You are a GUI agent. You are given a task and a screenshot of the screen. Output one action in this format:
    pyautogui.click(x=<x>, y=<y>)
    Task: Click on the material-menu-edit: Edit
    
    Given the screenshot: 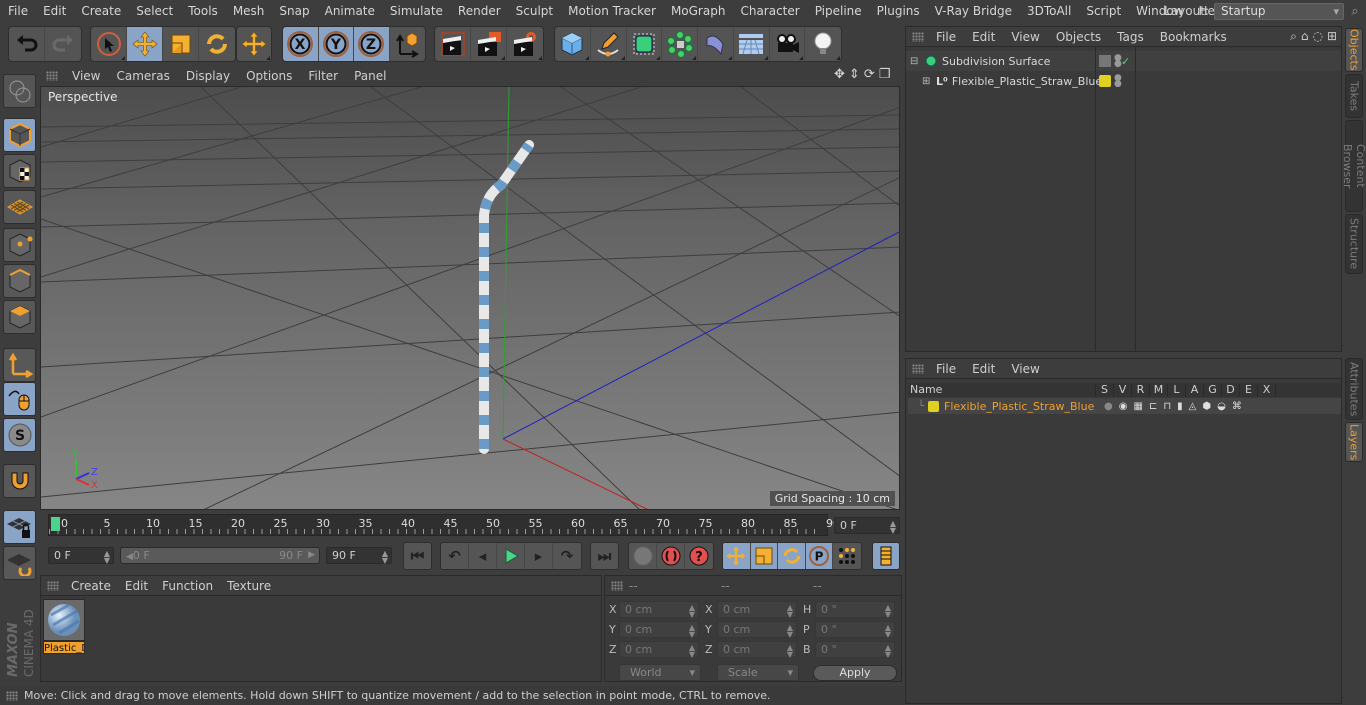 What is the action you would take?
    pyautogui.click(x=137, y=586)
    